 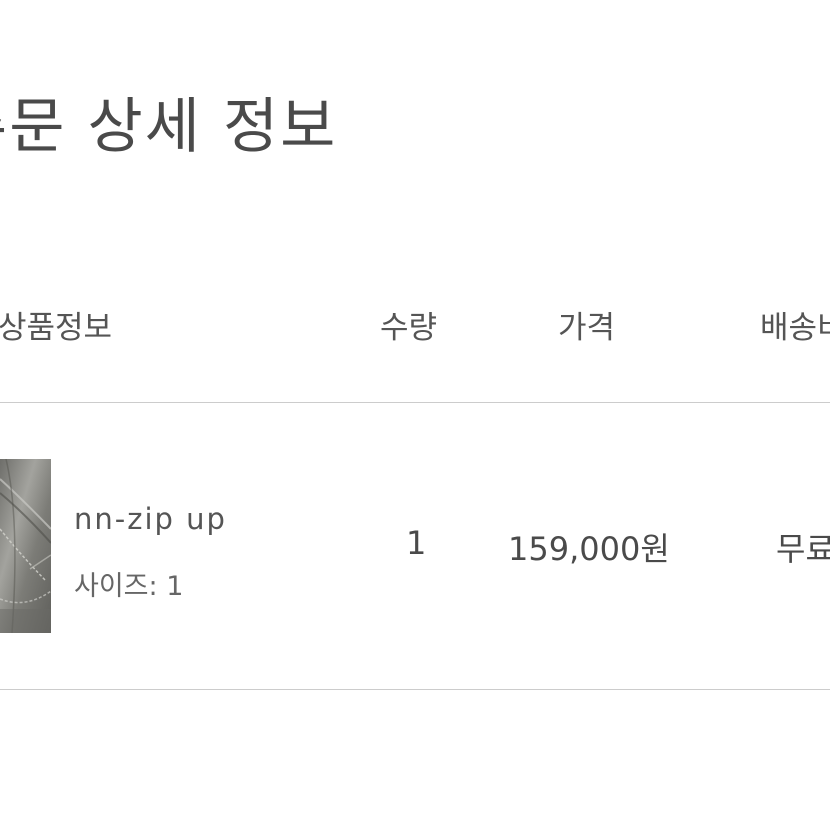 What do you see at coordinates (803, 549) in the screenshot?
I see `product-shipping: 무료` at bounding box center [803, 549].